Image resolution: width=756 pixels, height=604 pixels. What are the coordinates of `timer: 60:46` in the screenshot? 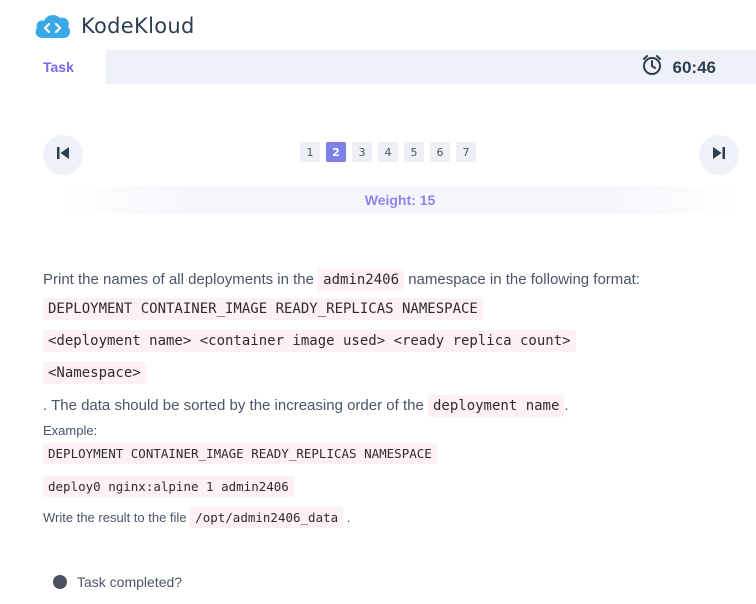 It's located at (678, 67).